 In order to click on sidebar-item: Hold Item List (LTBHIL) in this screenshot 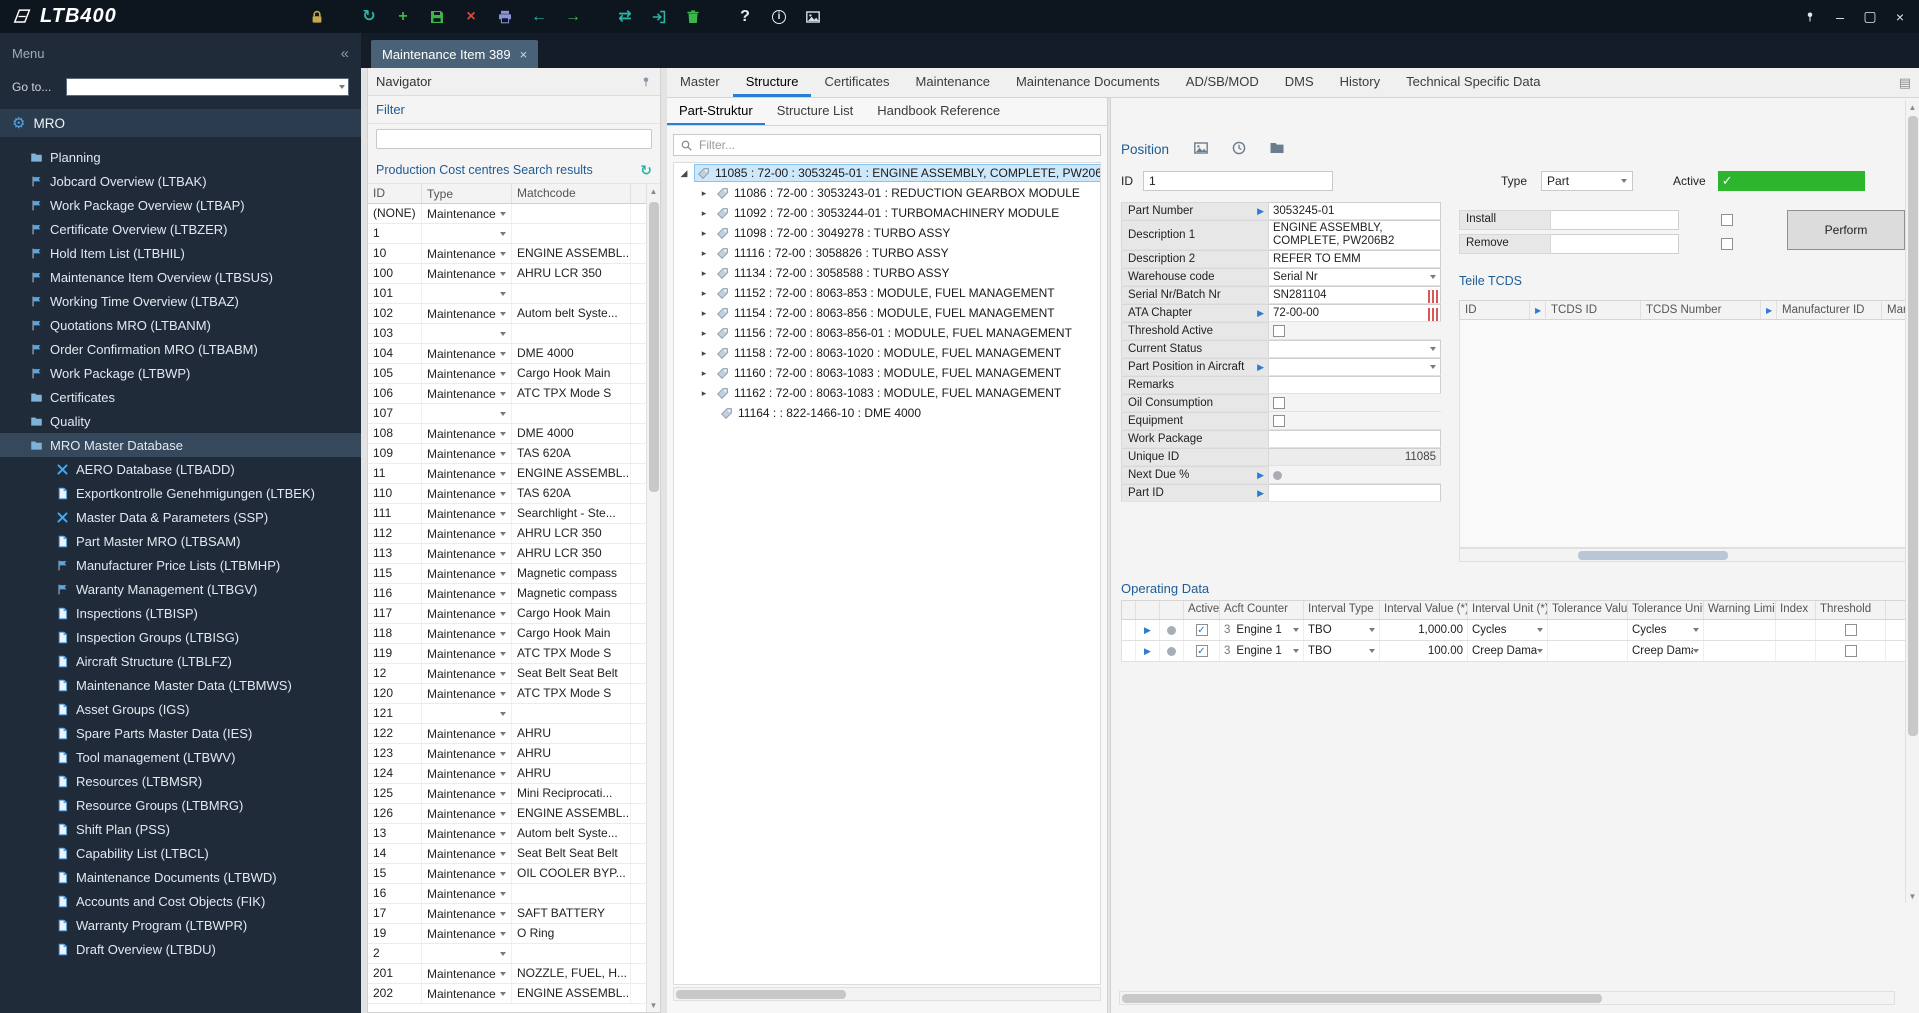, I will do `click(180, 253)`.